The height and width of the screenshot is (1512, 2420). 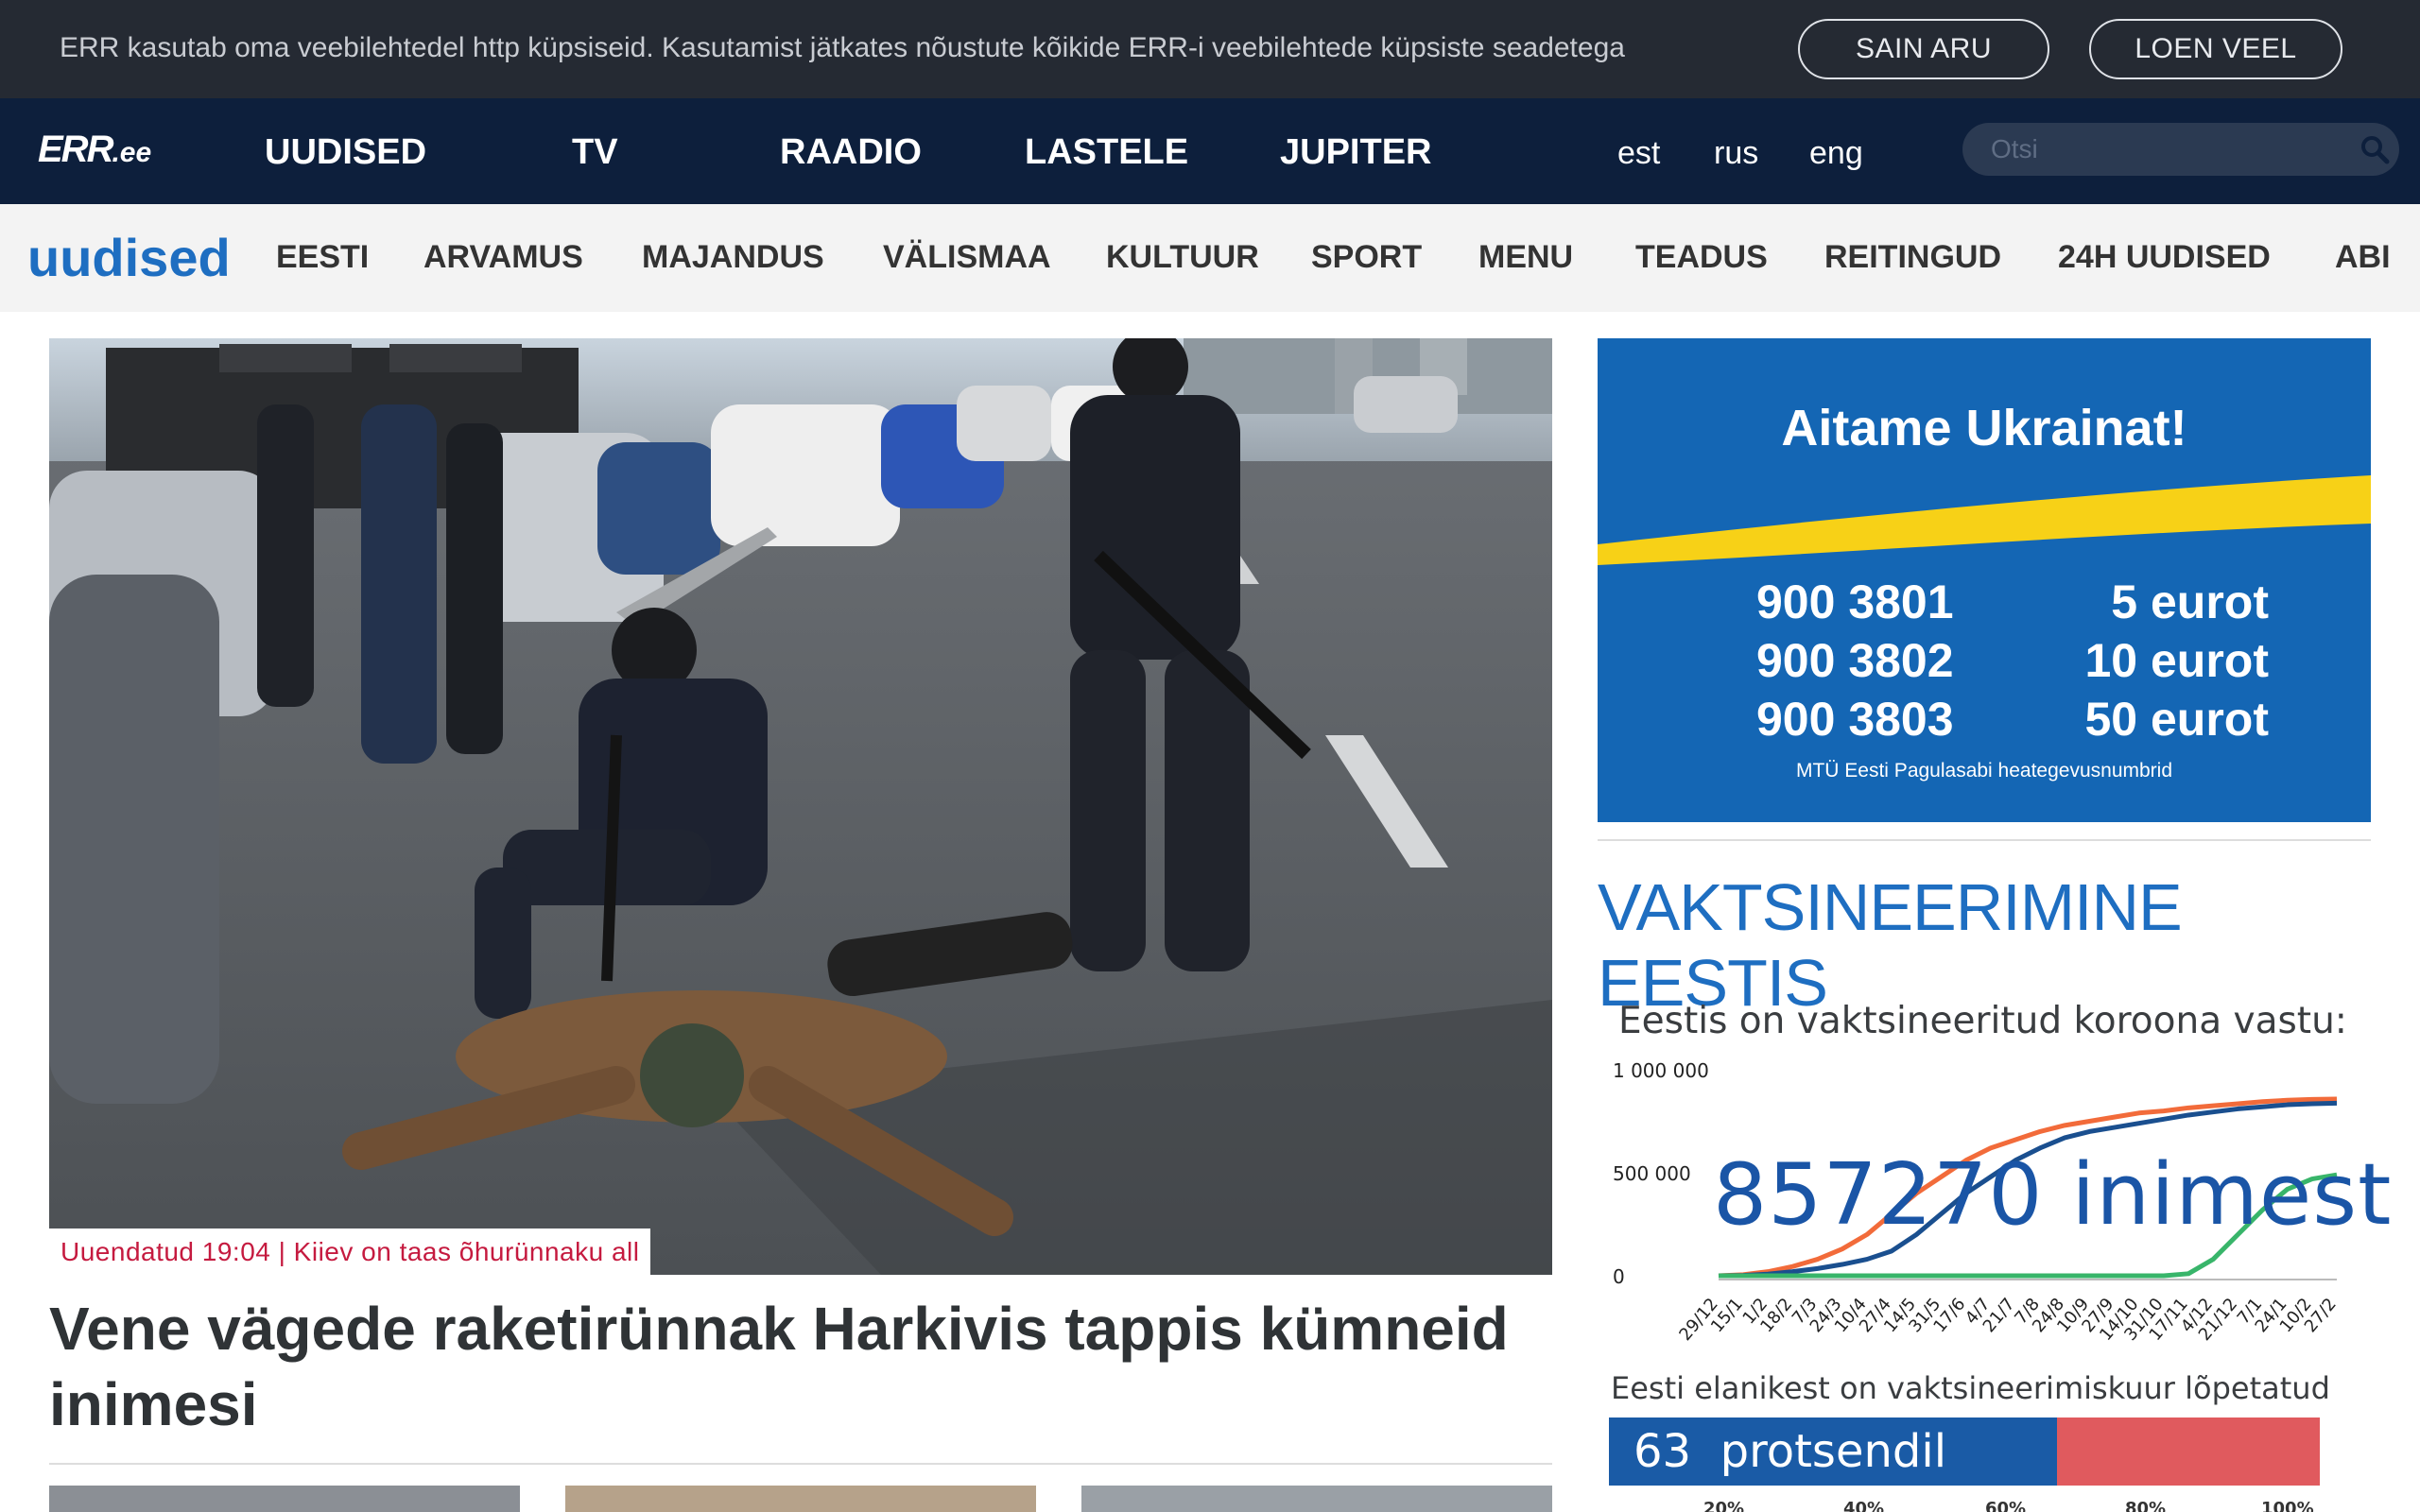 I want to click on sidebar-divider, so click(x=1984, y=840).